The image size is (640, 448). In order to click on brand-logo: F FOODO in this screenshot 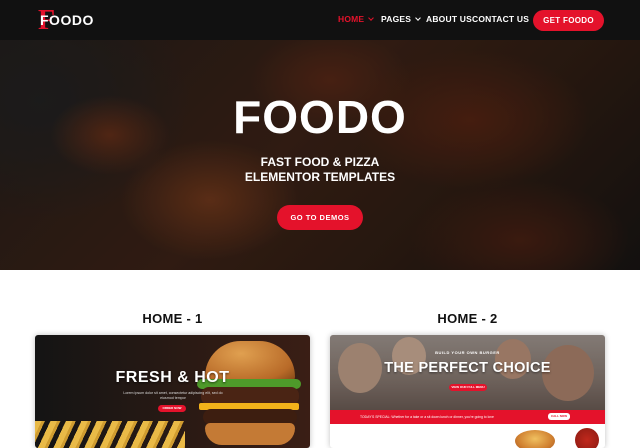, I will do `click(66, 21)`.